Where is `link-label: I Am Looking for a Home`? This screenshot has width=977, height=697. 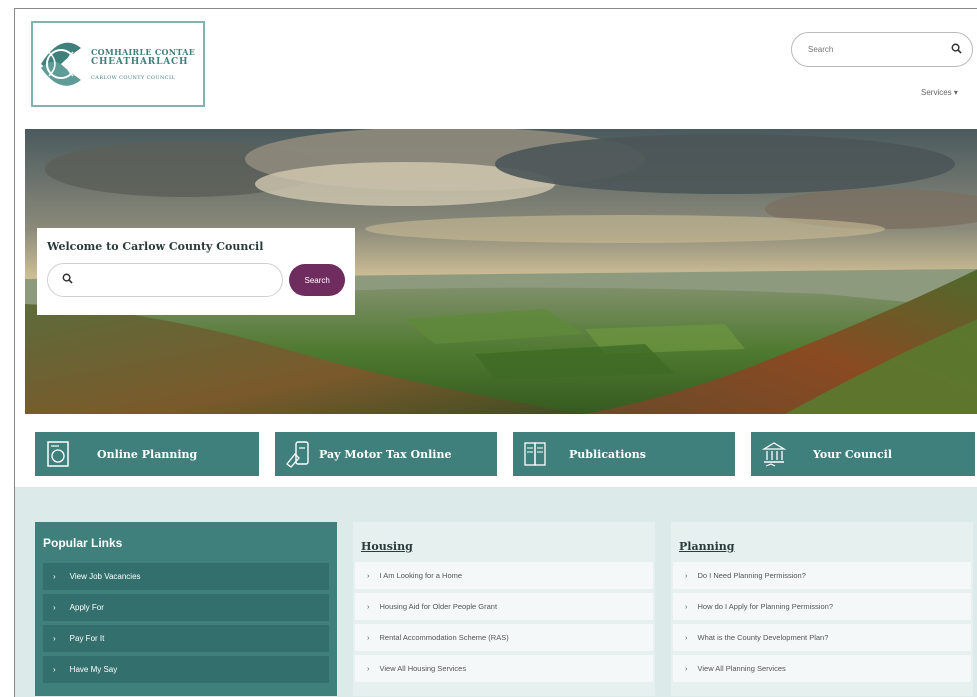 link-label: I Am Looking for a Home is located at coordinates (421, 575).